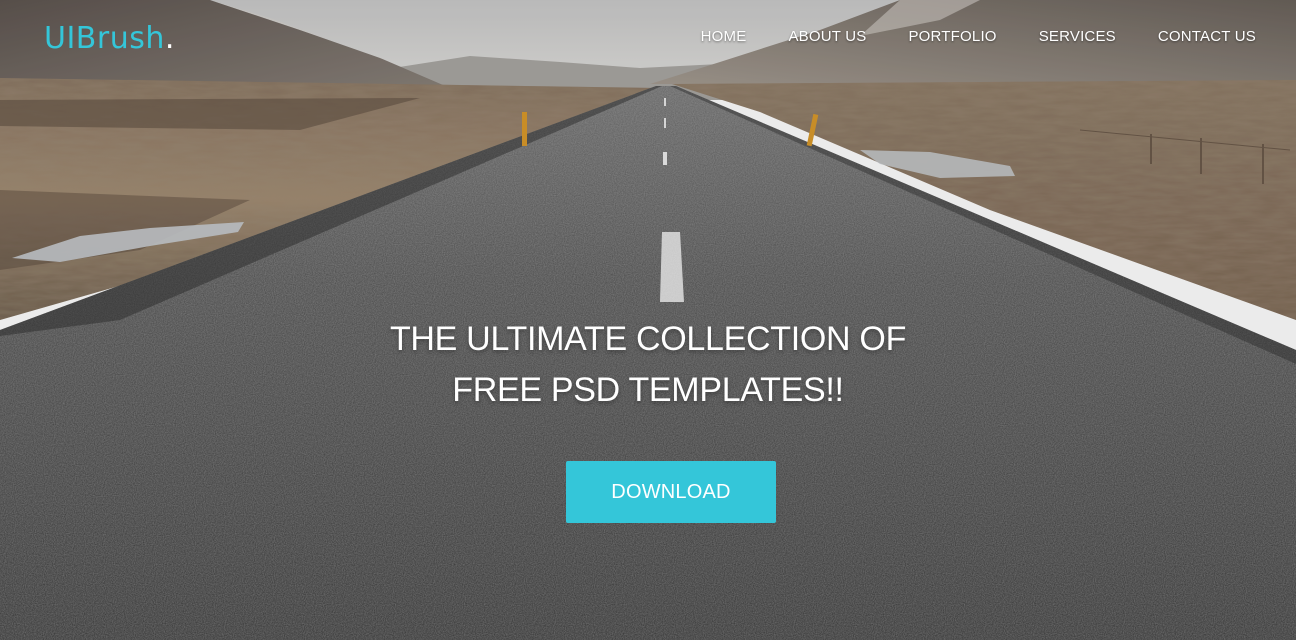 Image resolution: width=1296 pixels, height=640 pixels. Describe the element at coordinates (827, 36) in the screenshot. I see `nav-item-about-us: ABOUT US` at that location.